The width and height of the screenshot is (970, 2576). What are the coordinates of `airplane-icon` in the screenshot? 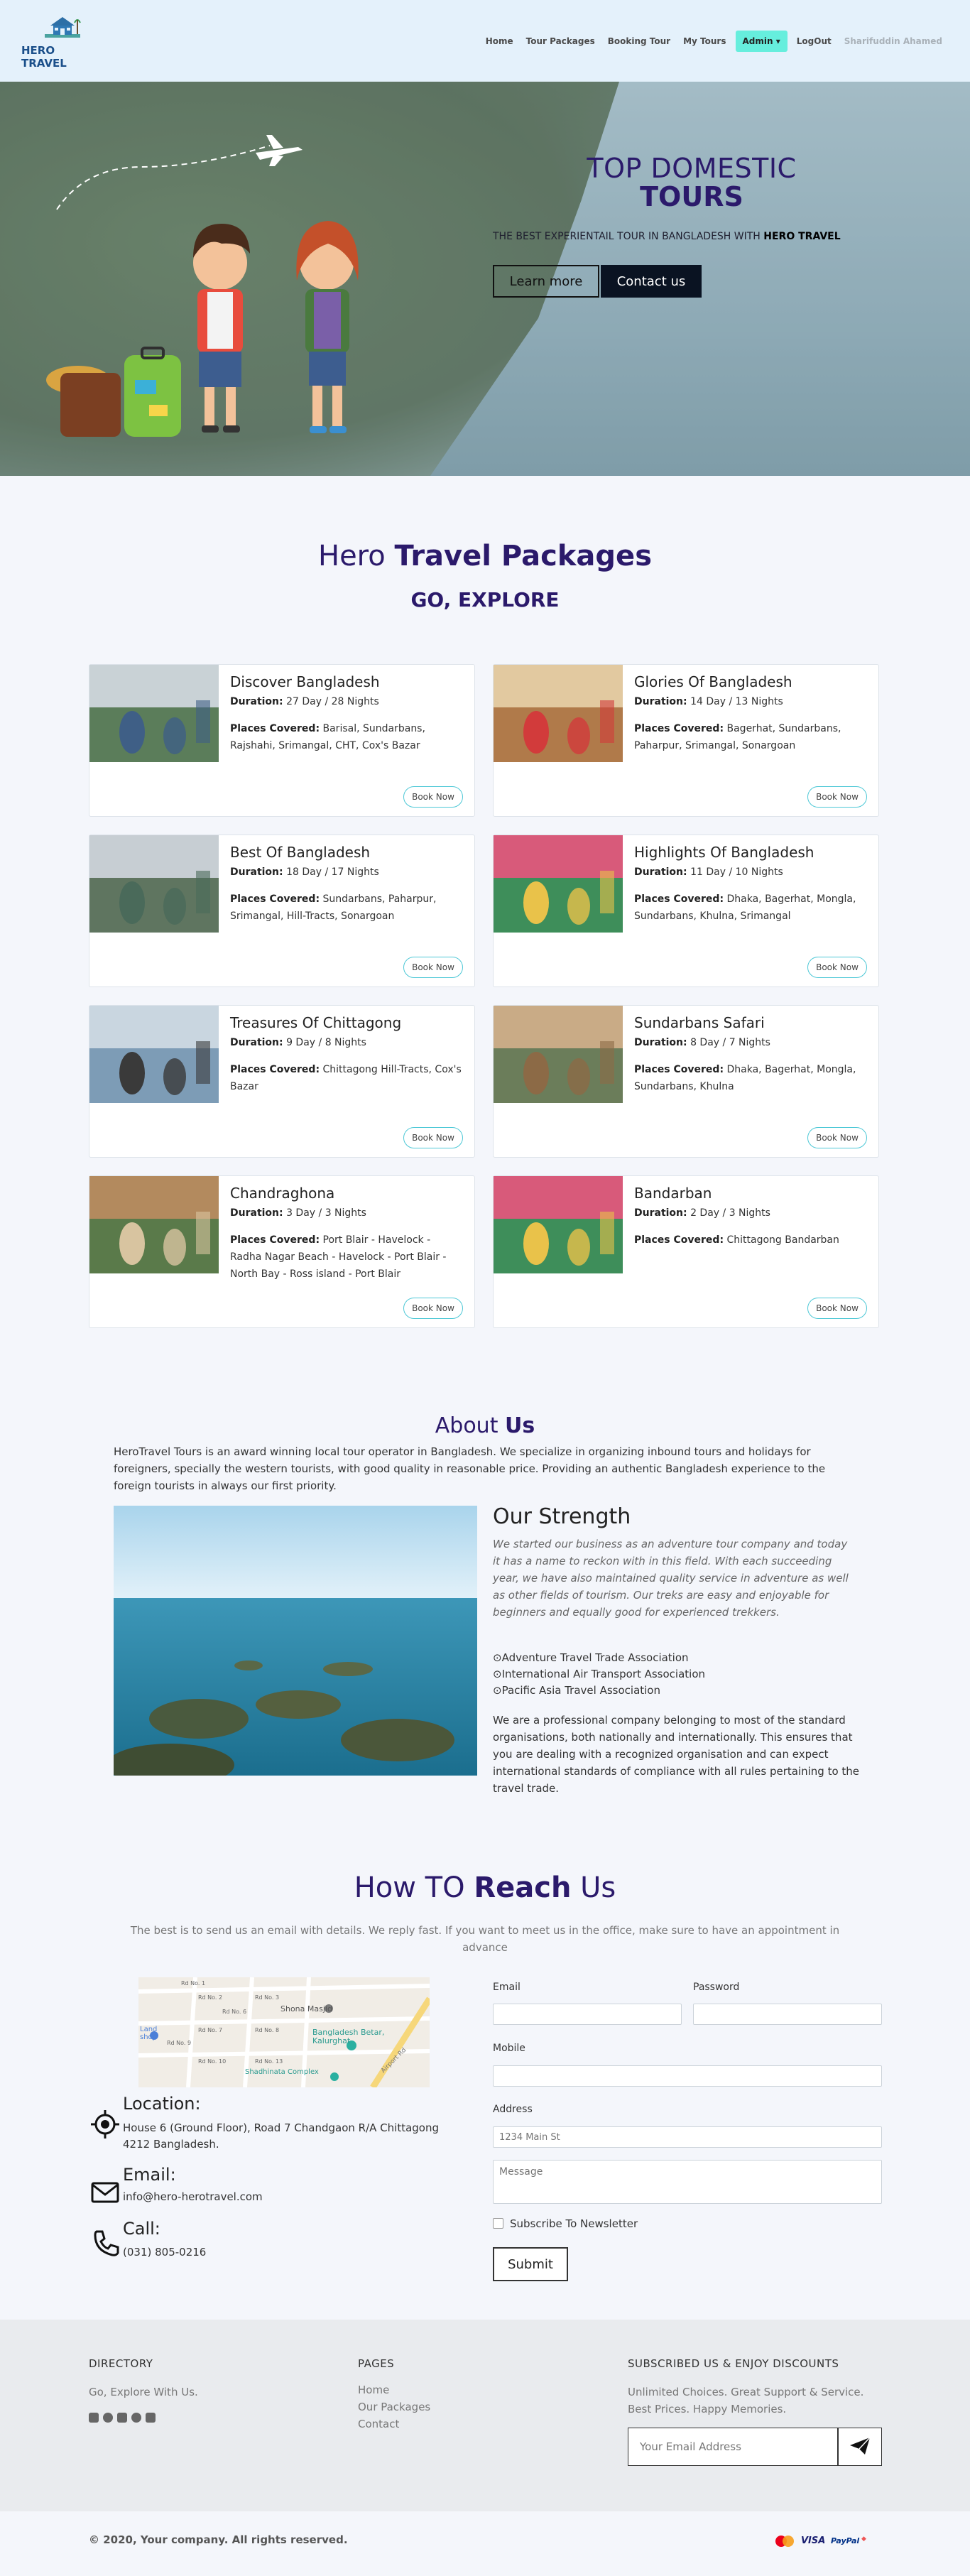 It's located at (280, 150).